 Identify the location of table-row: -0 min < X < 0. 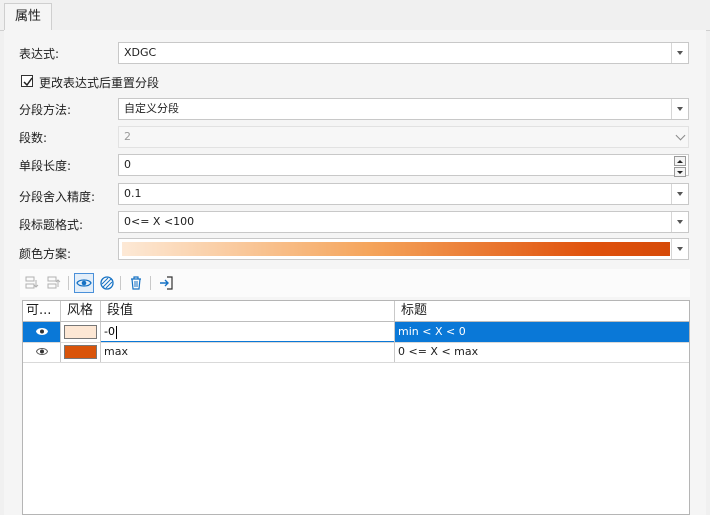
(356, 332).